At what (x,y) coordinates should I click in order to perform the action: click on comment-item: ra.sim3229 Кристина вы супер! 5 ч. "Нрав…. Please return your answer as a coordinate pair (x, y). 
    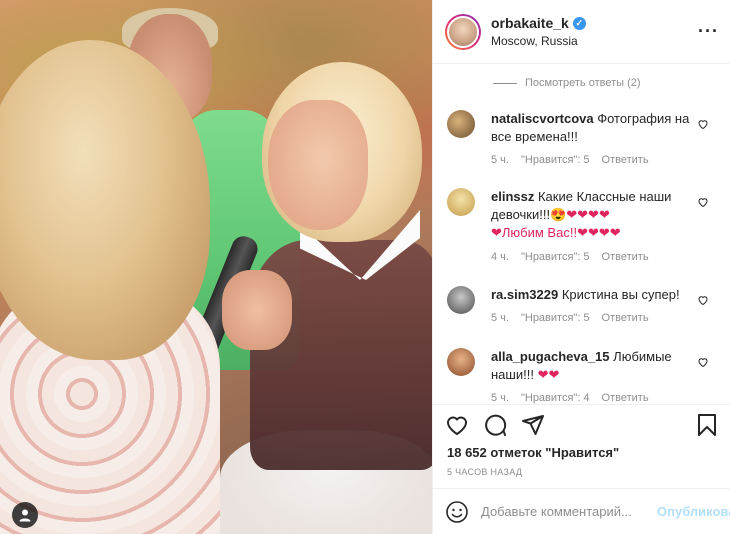
    Looking at the image, I should click on (581, 307).